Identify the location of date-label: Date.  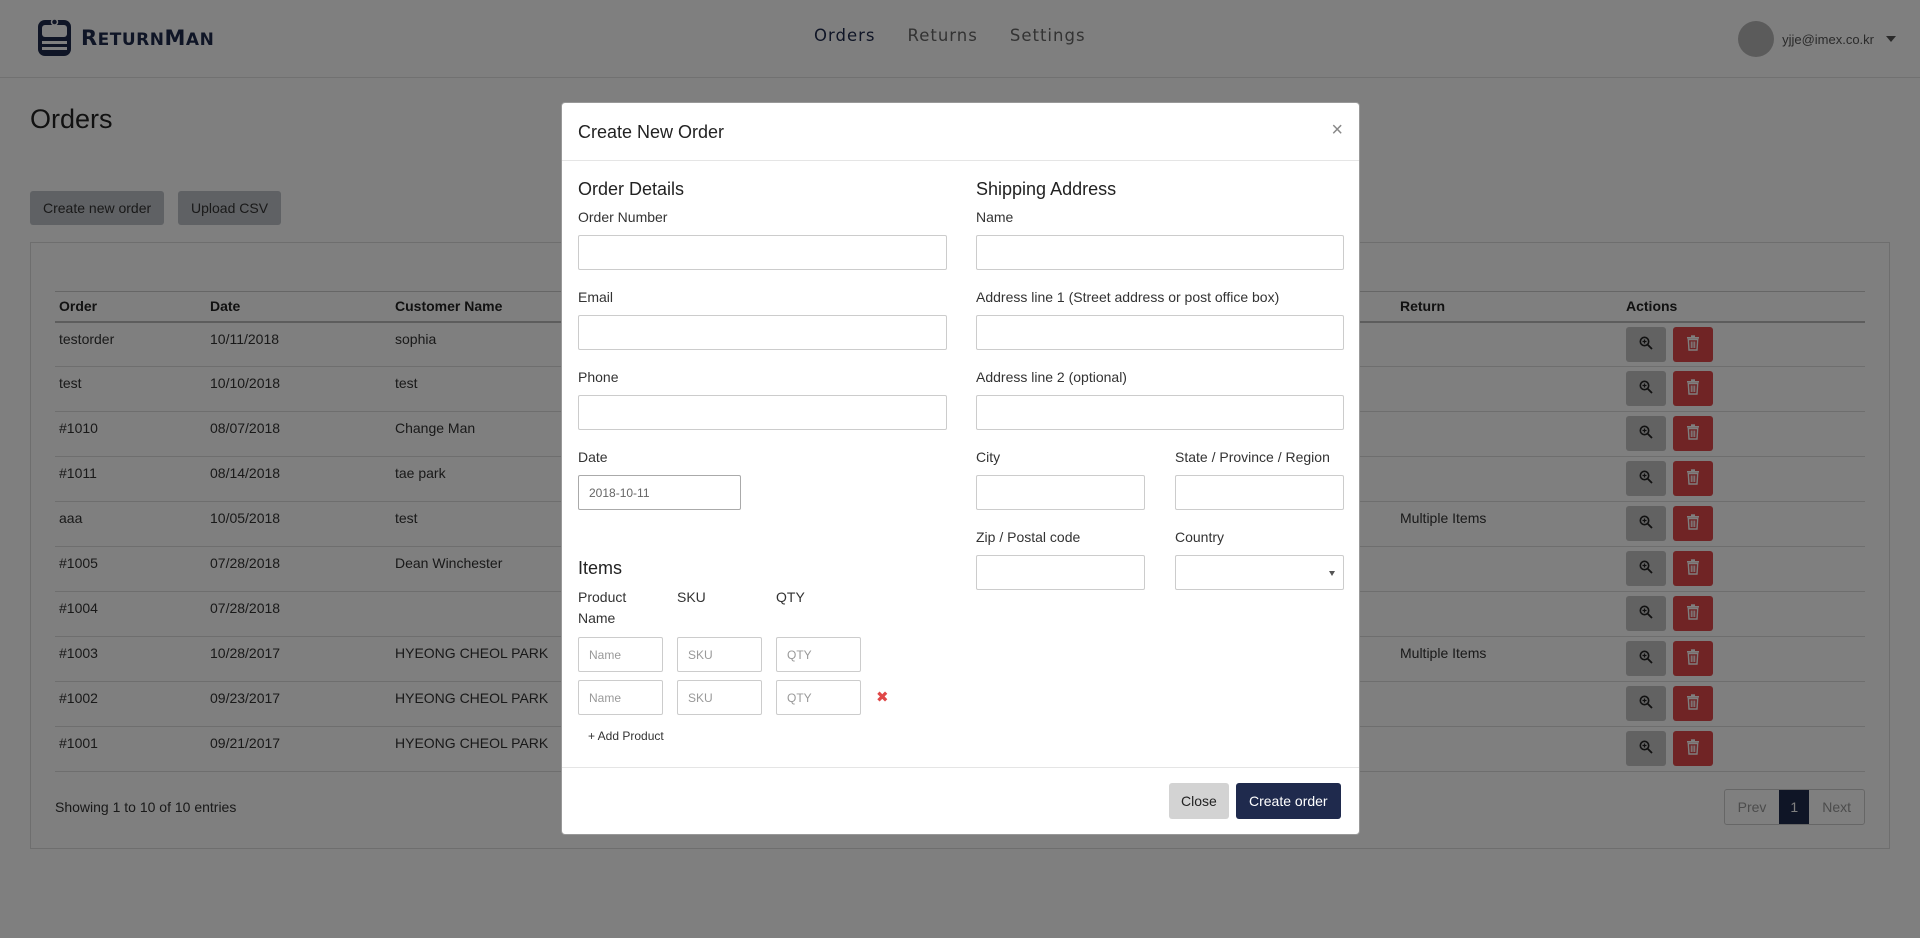
(593, 457).